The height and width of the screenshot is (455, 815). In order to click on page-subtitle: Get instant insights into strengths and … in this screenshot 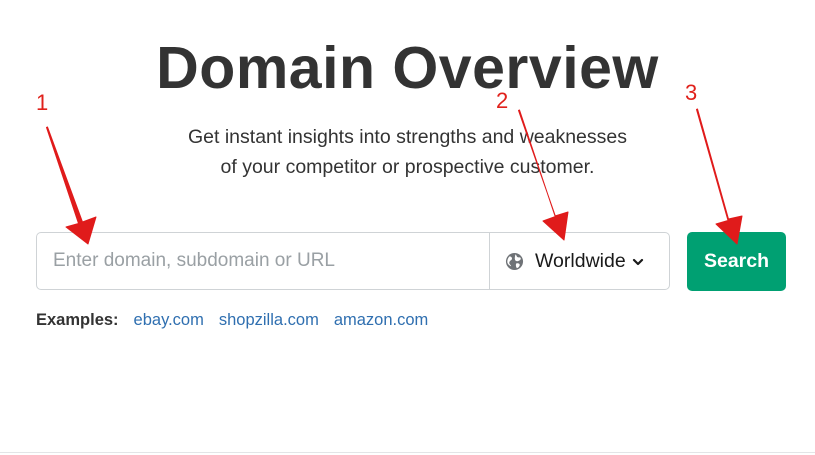, I will do `click(407, 152)`.